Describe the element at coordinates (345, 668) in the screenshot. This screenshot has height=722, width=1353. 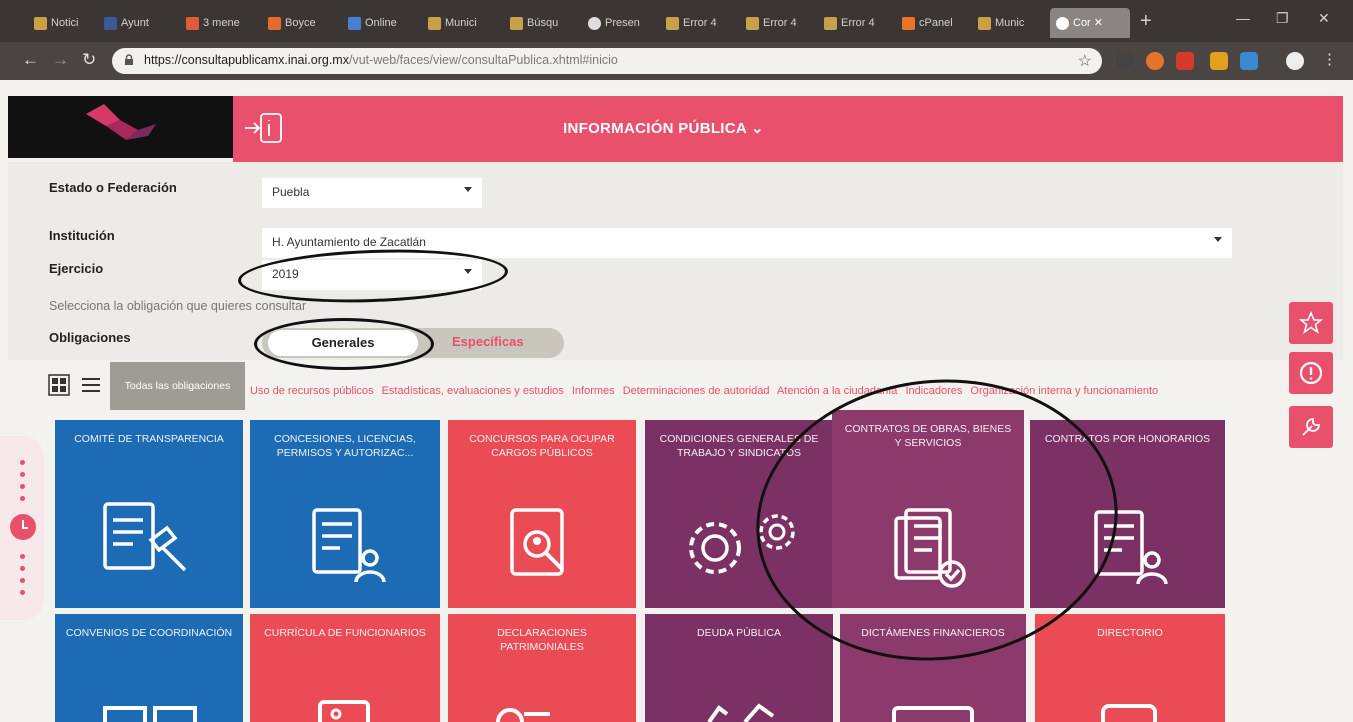
I see `tile-curricula: Currícula de funcionarios` at that location.